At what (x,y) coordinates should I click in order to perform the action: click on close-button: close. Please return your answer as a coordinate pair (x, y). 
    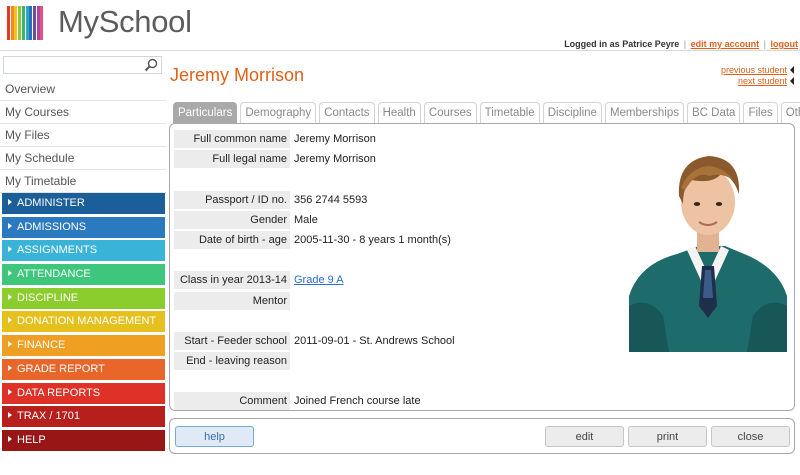
    Looking at the image, I should click on (750, 436).